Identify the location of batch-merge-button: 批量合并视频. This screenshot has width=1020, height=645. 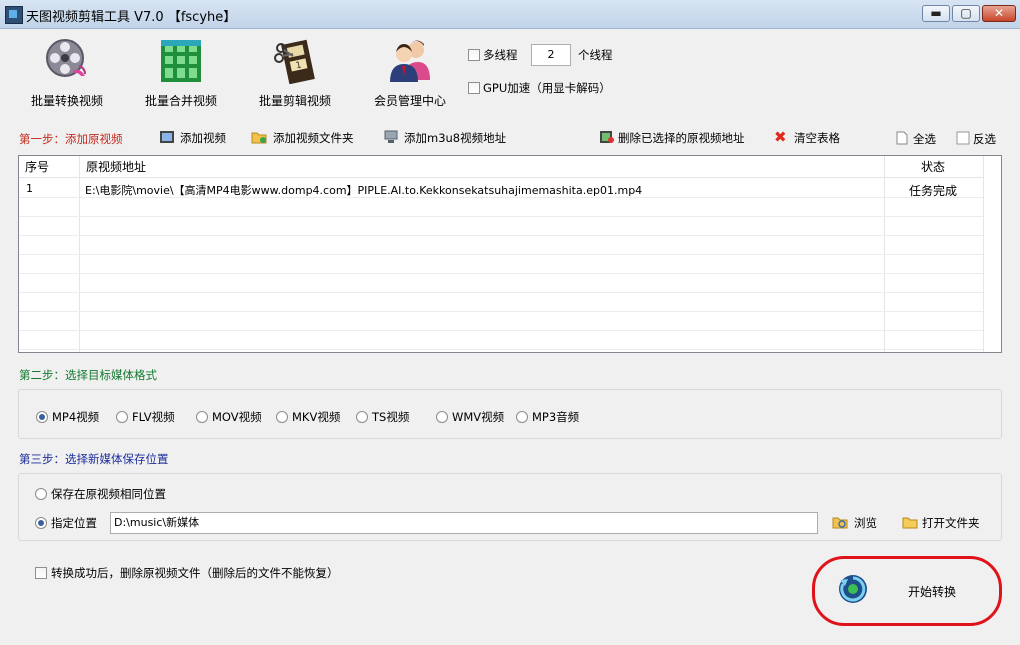
(181, 74).